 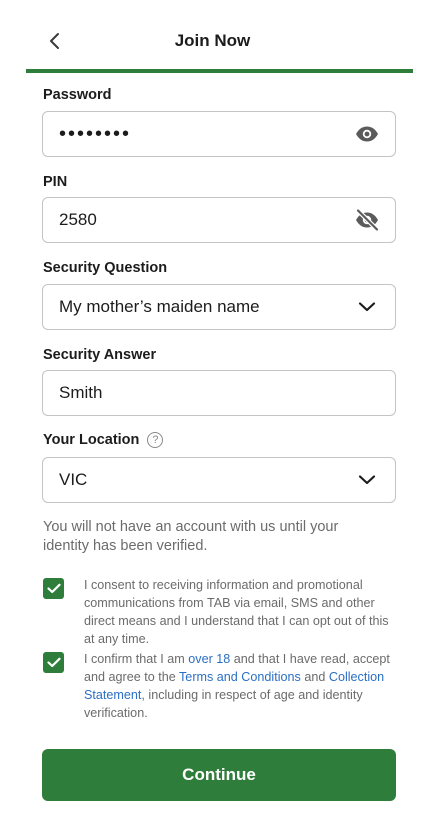 I want to click on password-label: Password, so click(x=77, y=95).